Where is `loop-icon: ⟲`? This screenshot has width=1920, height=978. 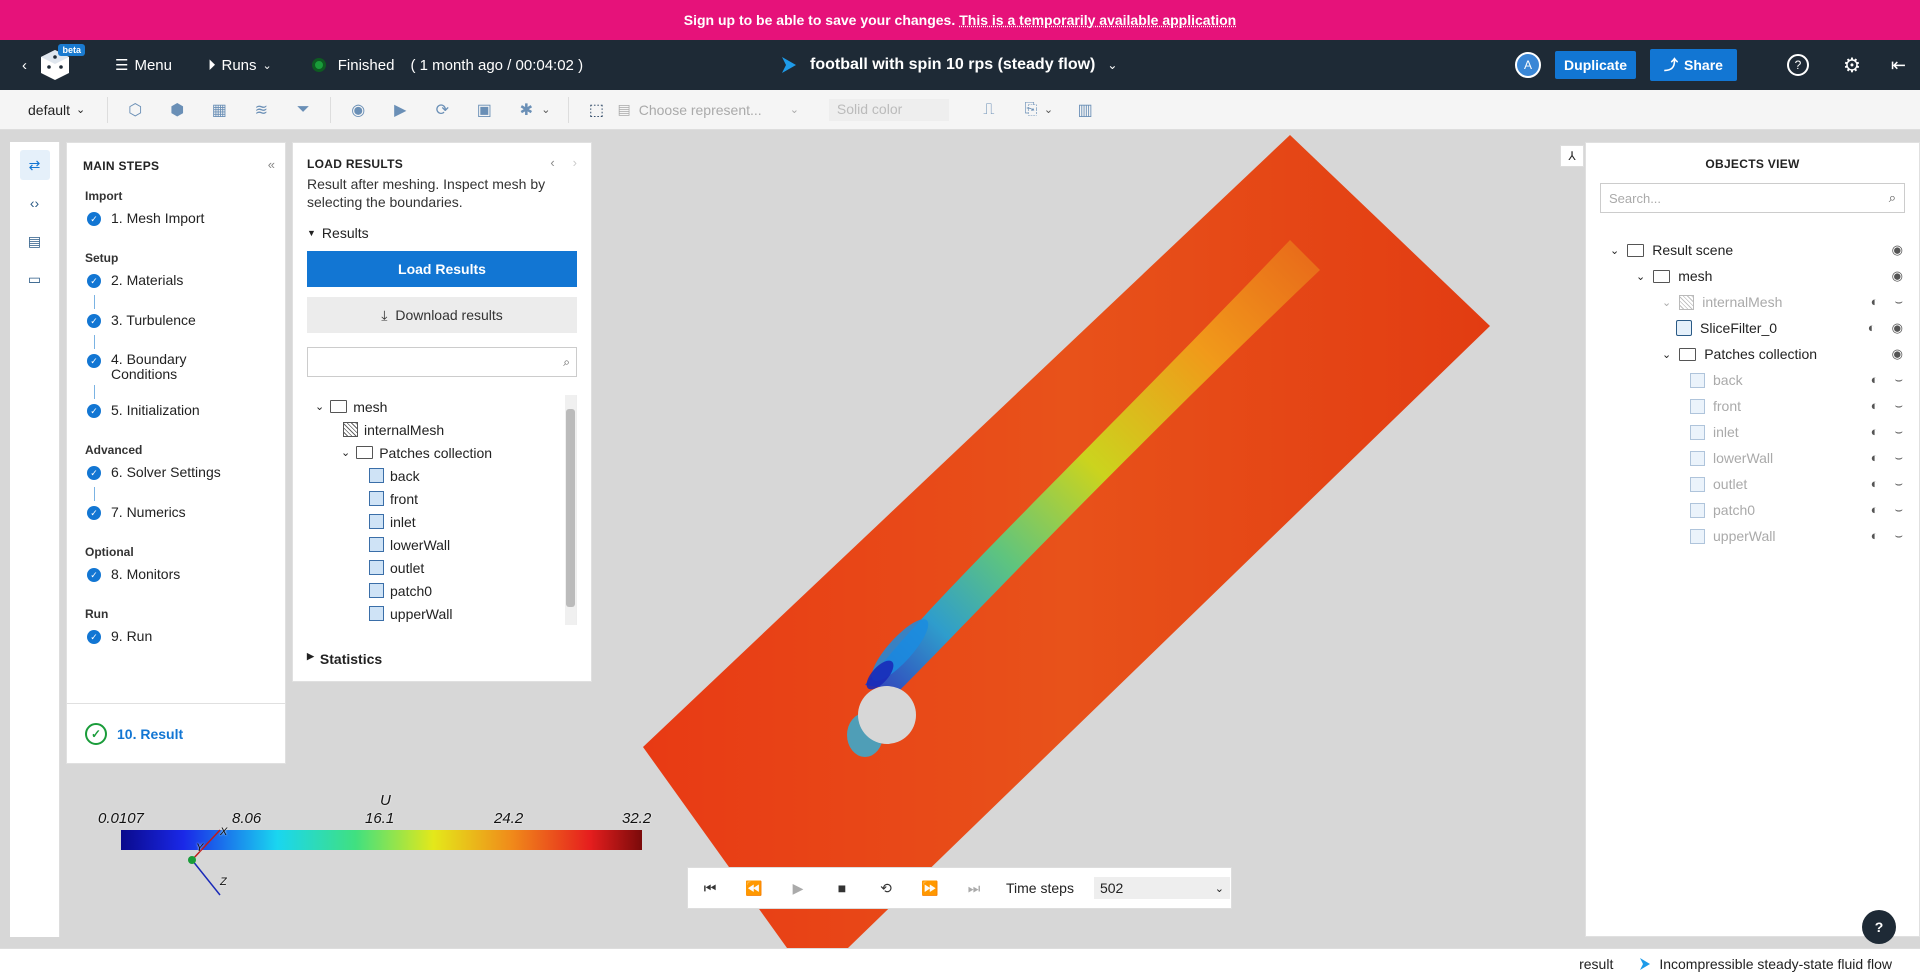 loop-icon: ⟲ is located at coordinates (886, 888).